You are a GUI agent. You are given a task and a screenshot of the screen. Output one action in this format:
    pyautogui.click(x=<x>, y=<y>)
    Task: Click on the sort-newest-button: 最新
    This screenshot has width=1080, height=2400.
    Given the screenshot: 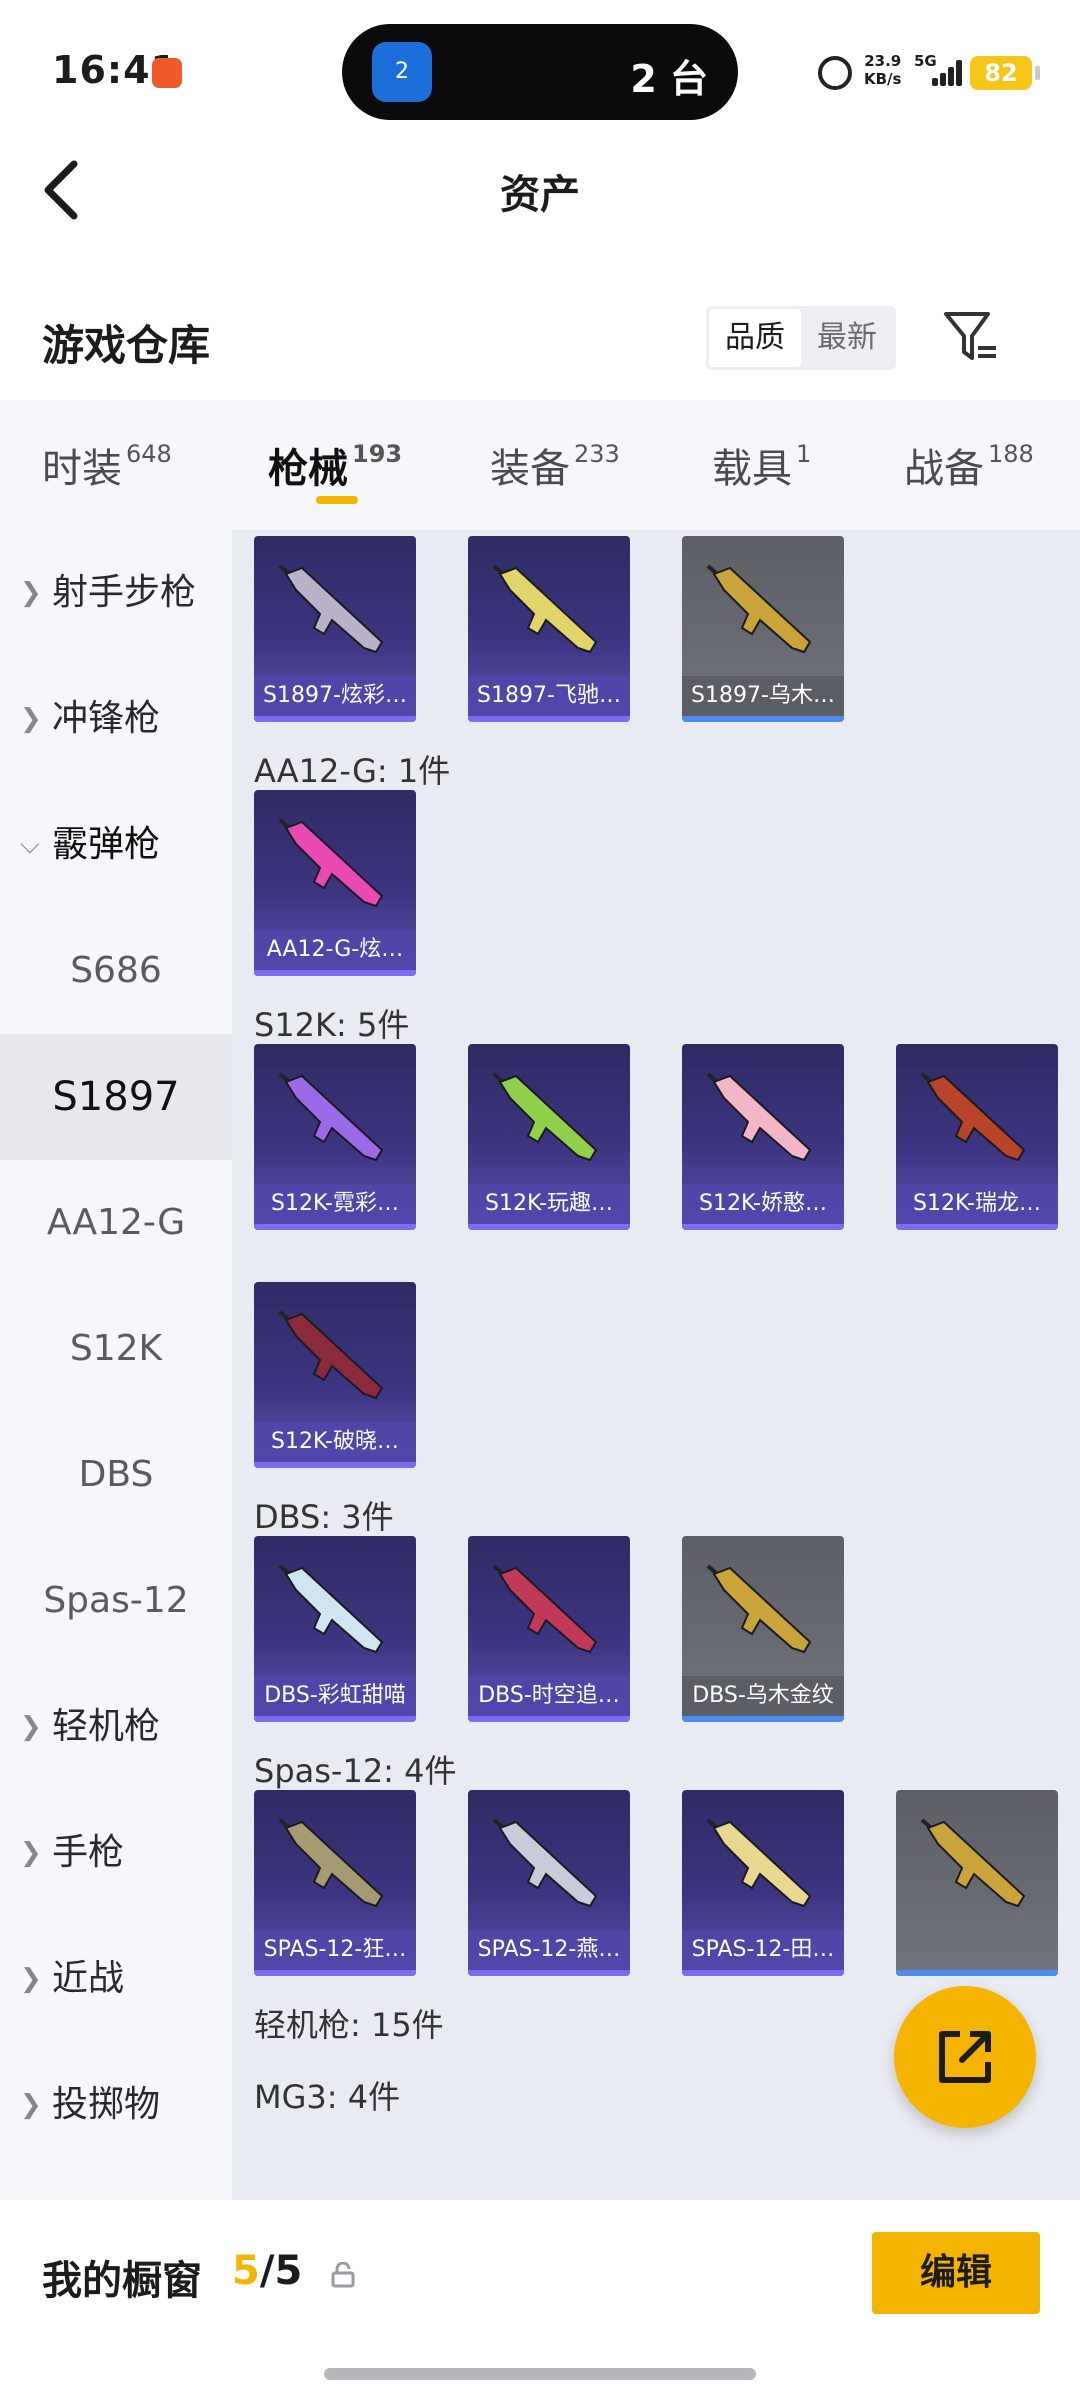 What is the action you would take?
    pyautogui.click(x=847, y=338)
    